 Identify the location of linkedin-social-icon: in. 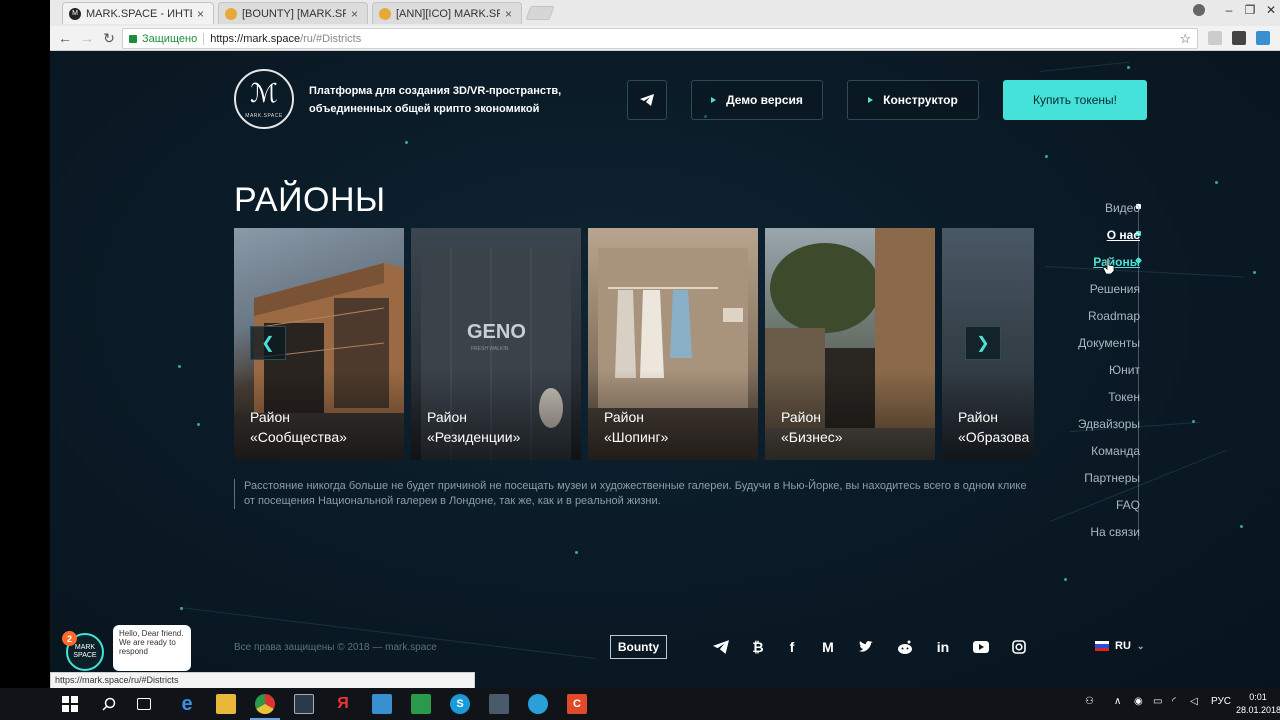
(943, 647).